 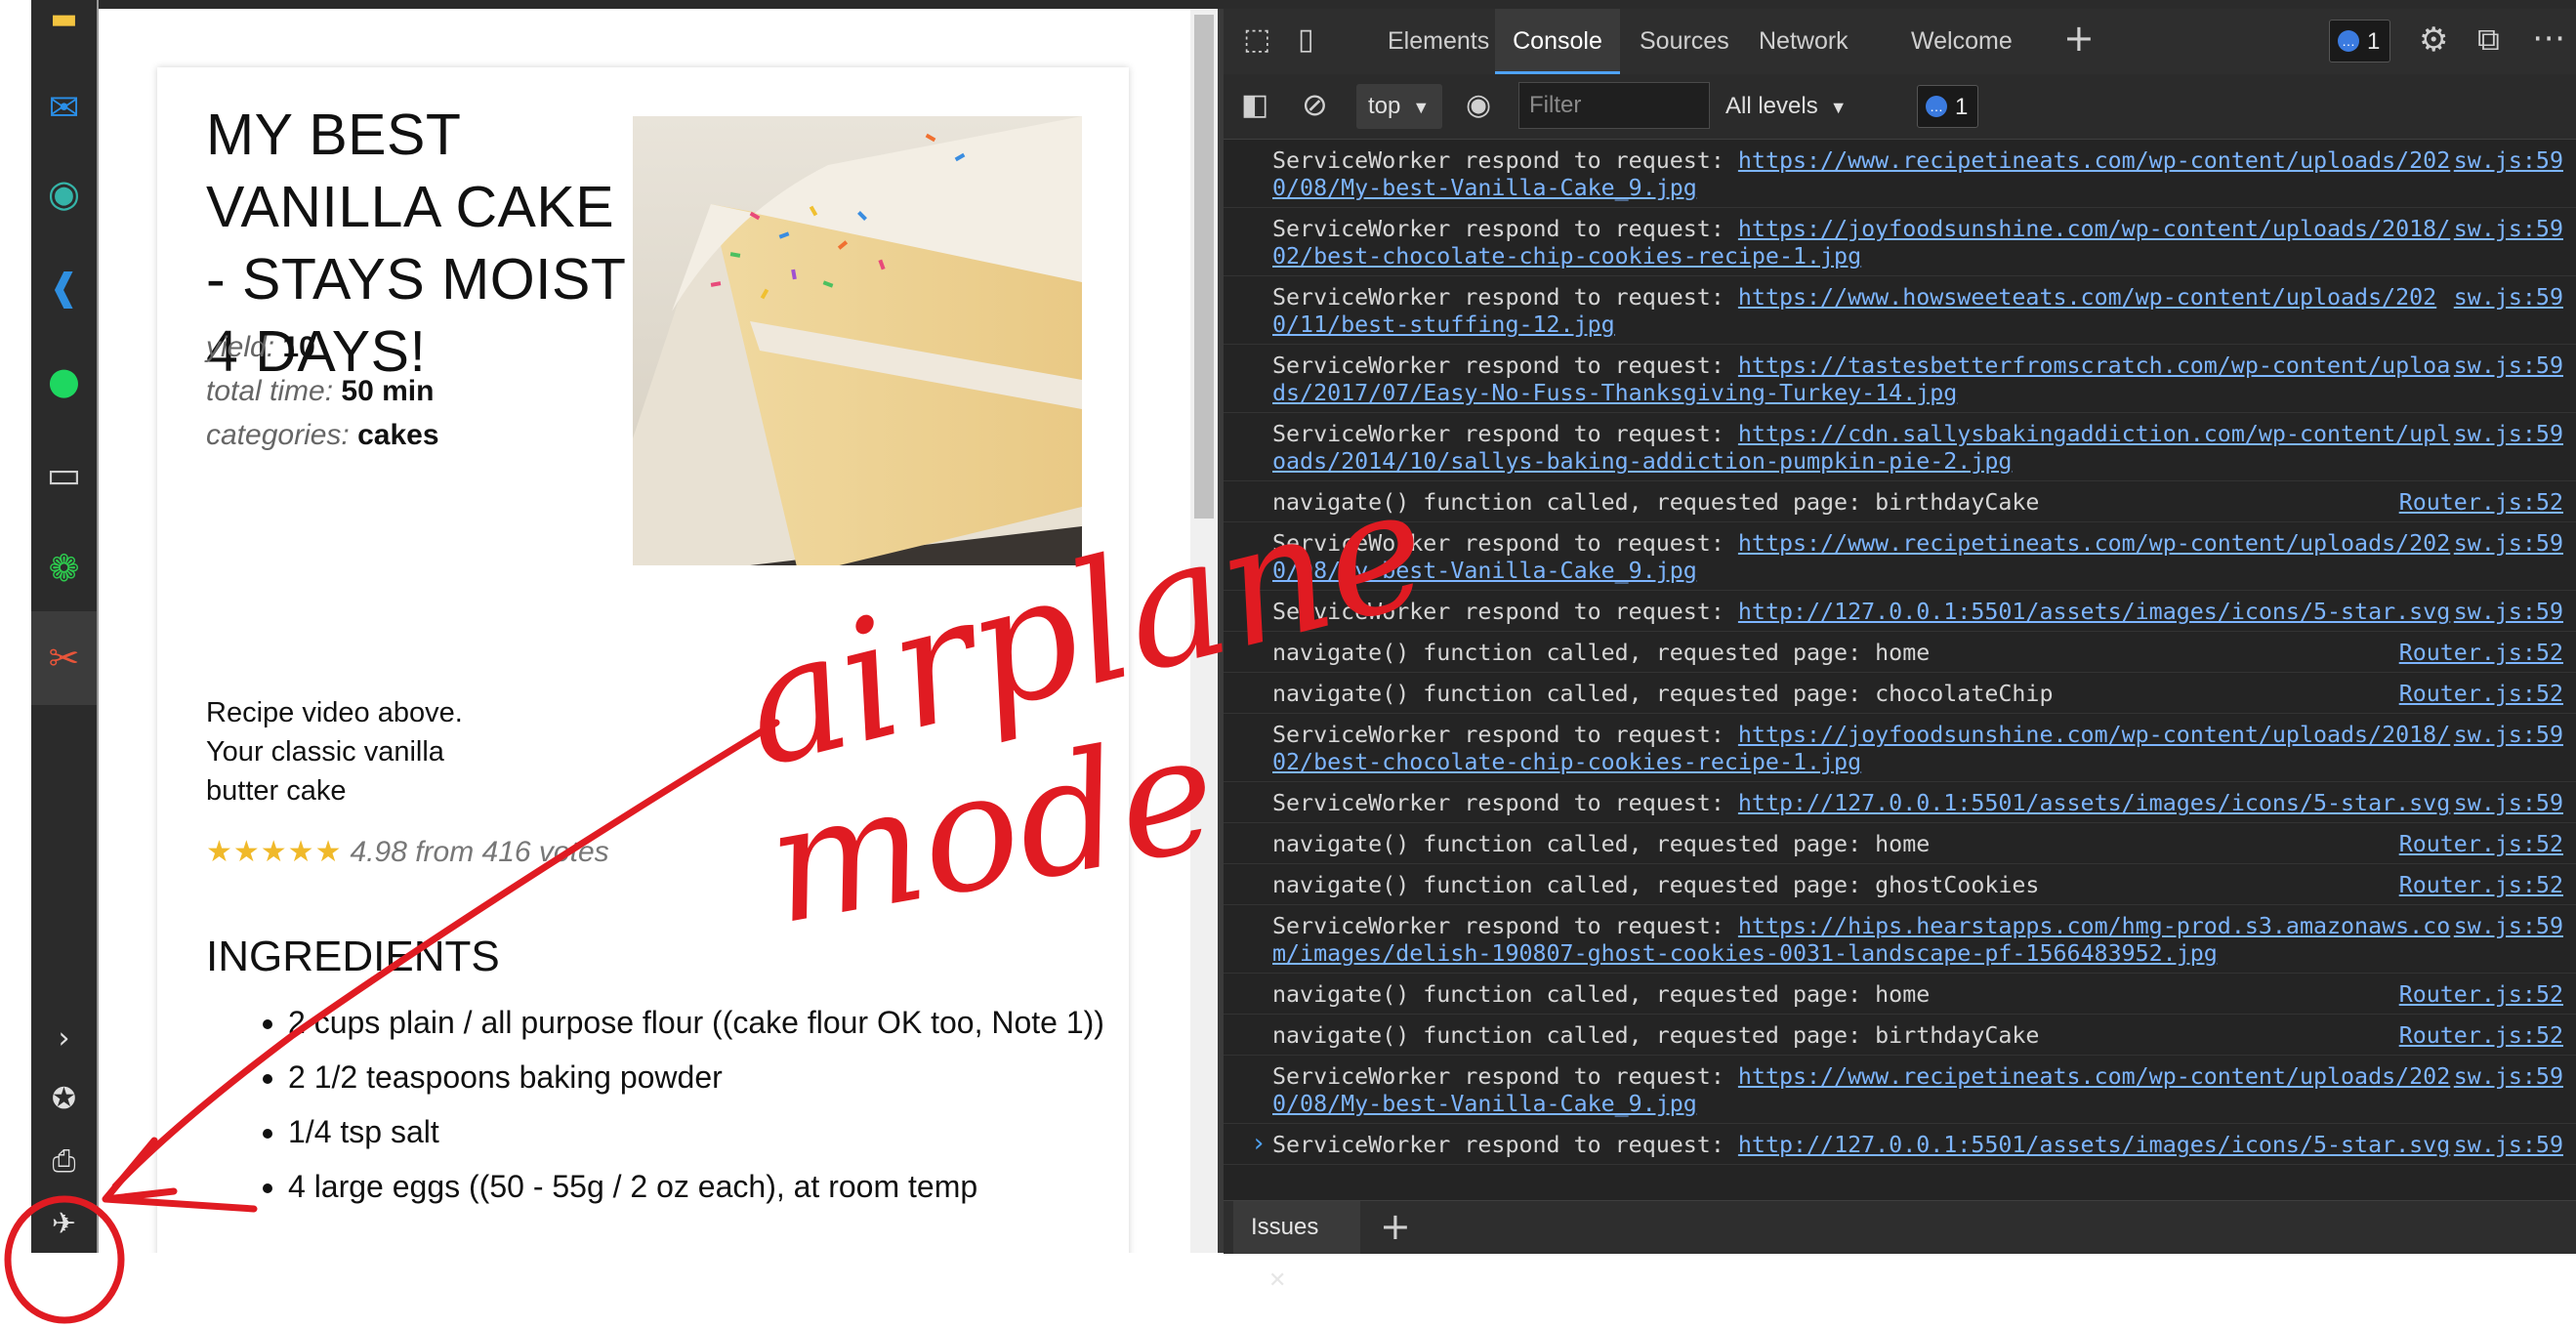 I want to click on message-count: 1, so click(x=2374, y=41).